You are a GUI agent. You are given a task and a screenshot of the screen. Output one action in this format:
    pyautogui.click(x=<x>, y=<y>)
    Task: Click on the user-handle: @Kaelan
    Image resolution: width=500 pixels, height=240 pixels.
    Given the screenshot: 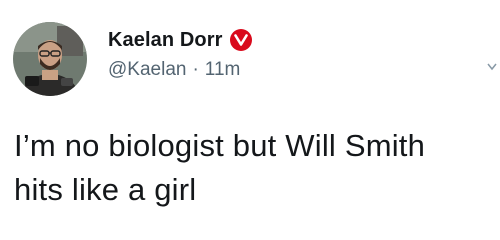 What is the action you would take?
    pyautogui.click(x=147, y=70)
    